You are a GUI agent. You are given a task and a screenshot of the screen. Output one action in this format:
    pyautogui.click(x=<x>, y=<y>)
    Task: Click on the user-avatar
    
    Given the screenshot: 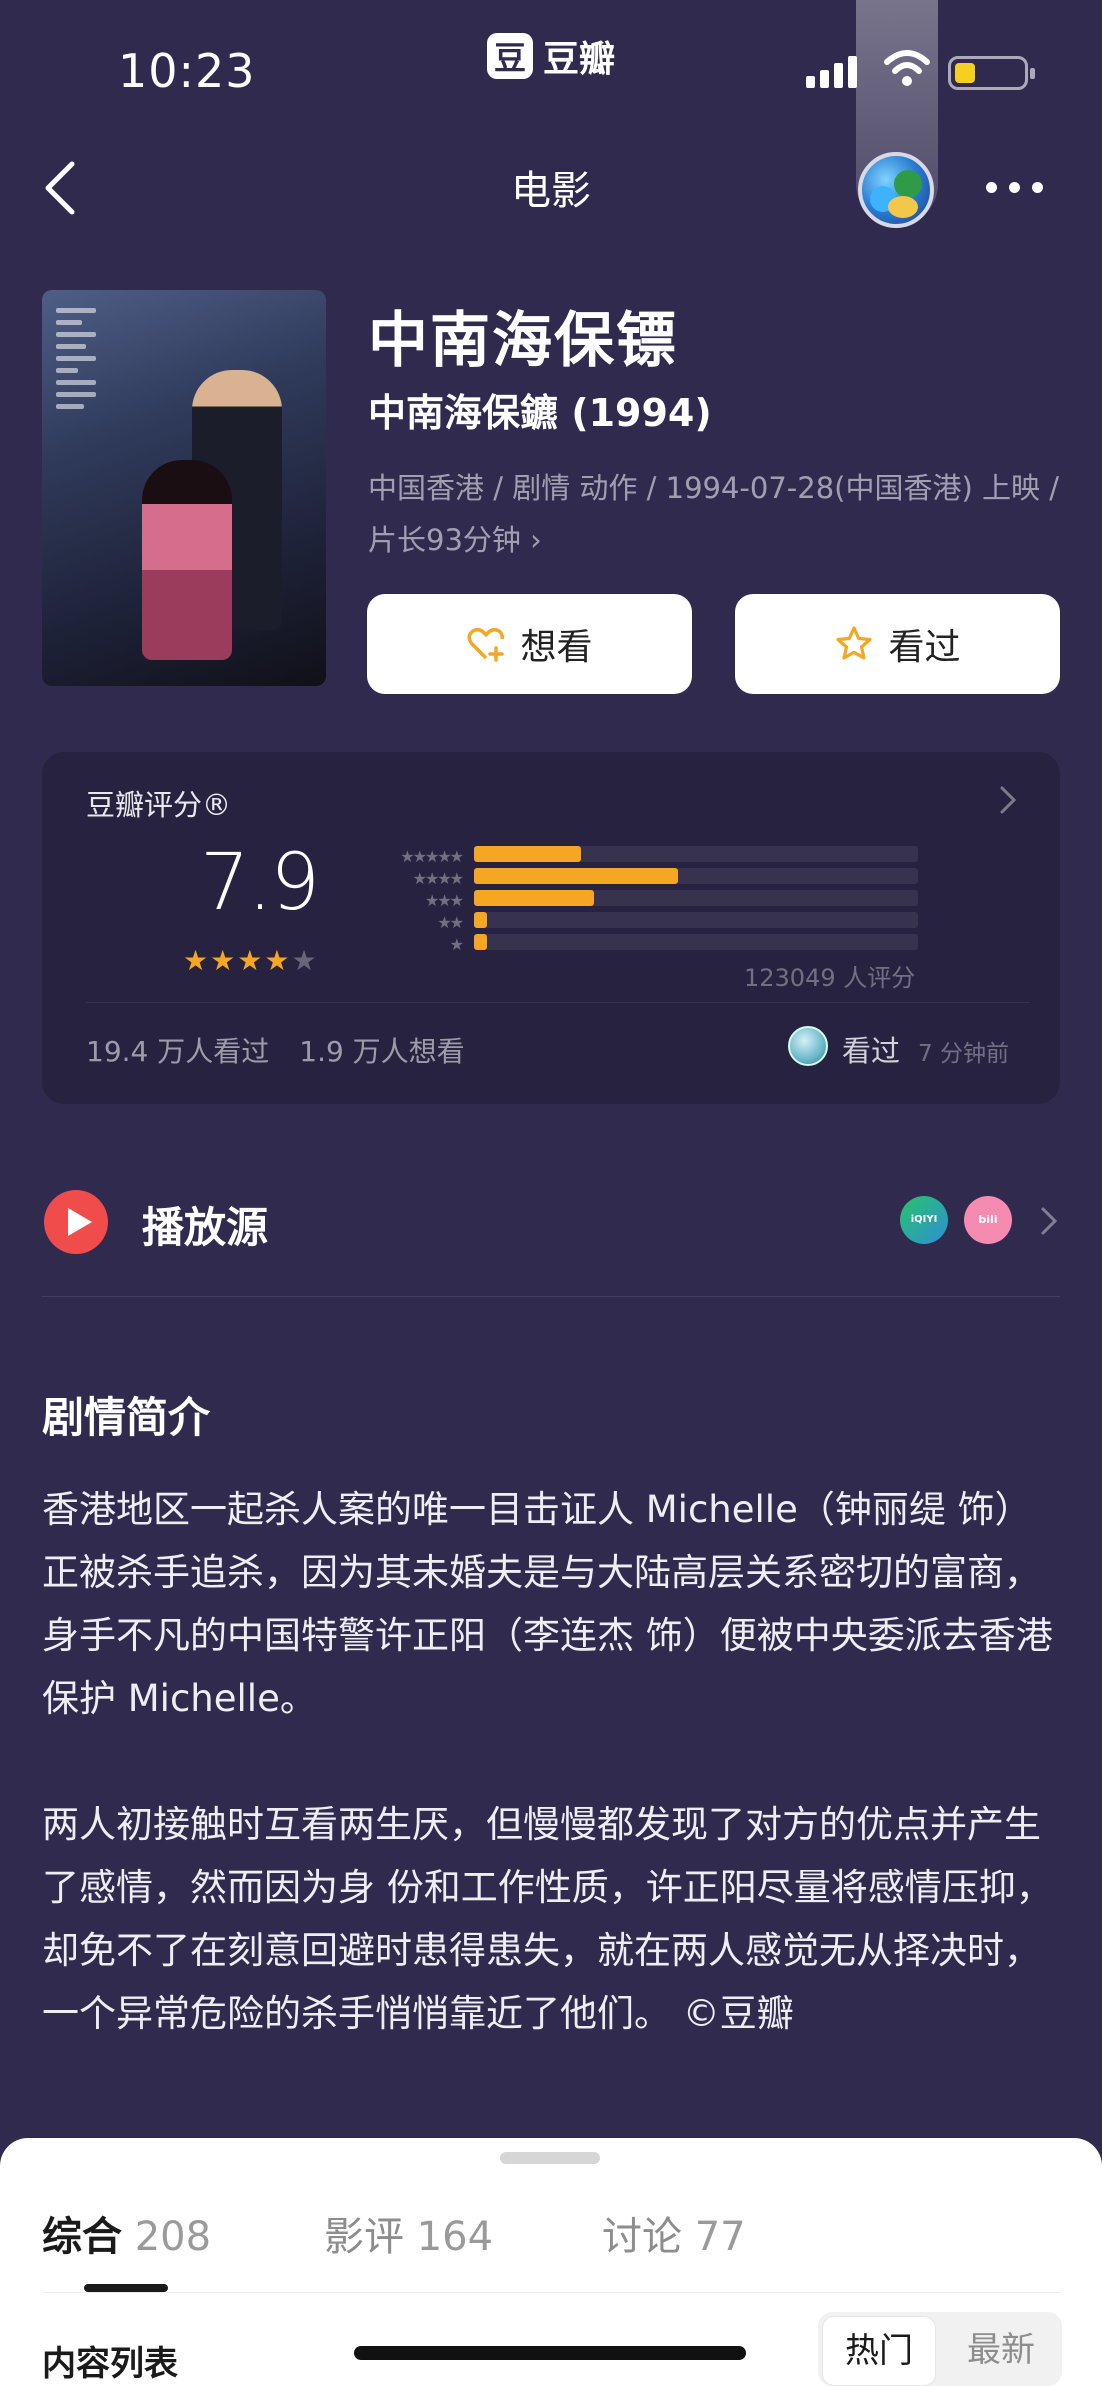 What is the action you would take?
    pyautogui.click(x=896, y=190)
    